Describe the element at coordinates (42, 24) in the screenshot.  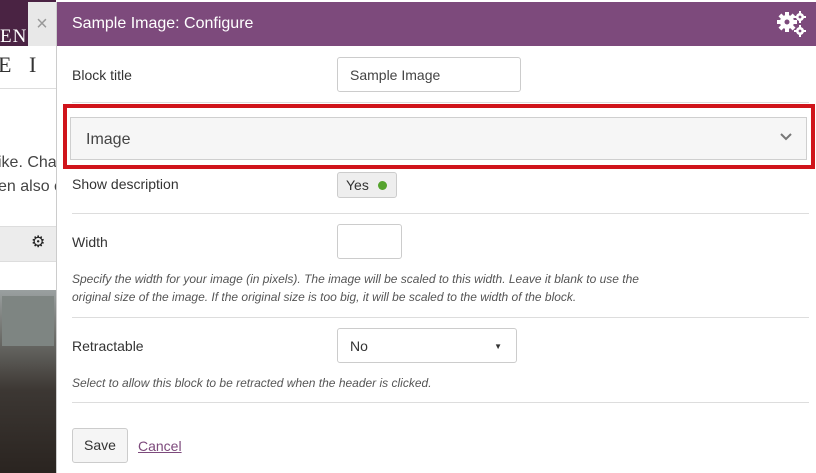
I see `close-icon: ×` at that location.